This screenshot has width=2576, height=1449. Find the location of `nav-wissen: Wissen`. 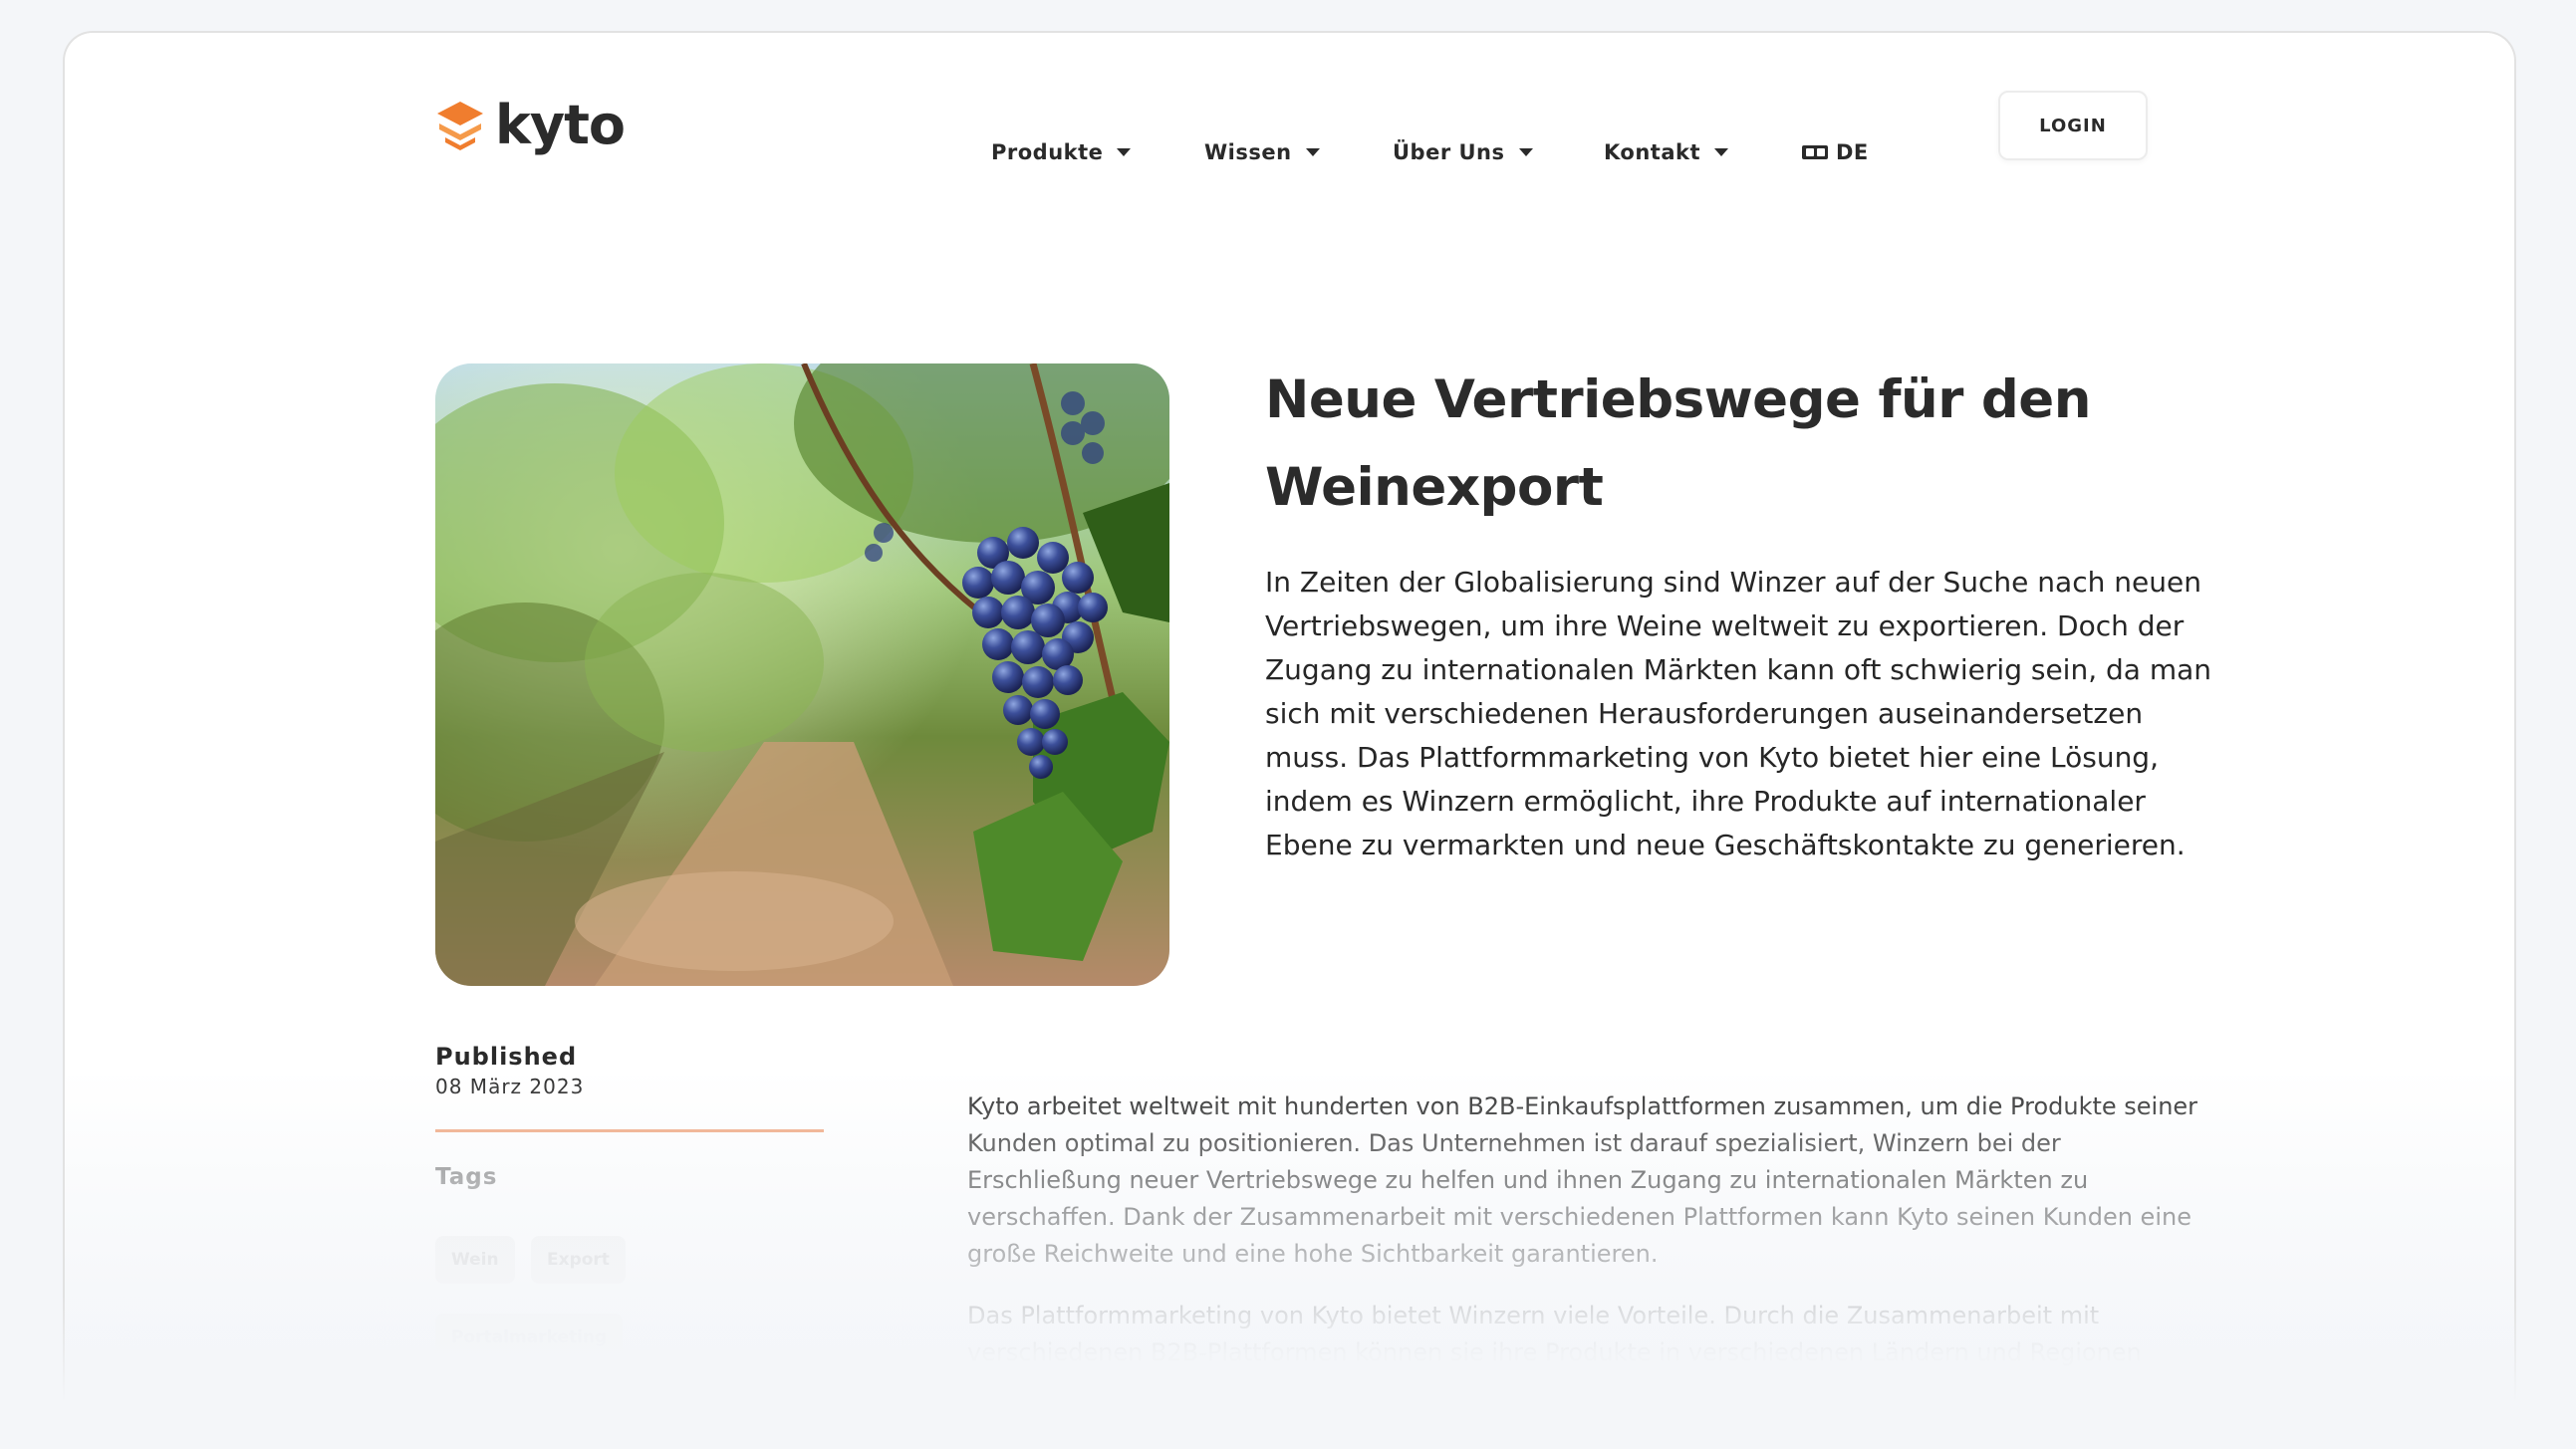

nav-wissen: Wissen is located at coordinates (1262, 152).